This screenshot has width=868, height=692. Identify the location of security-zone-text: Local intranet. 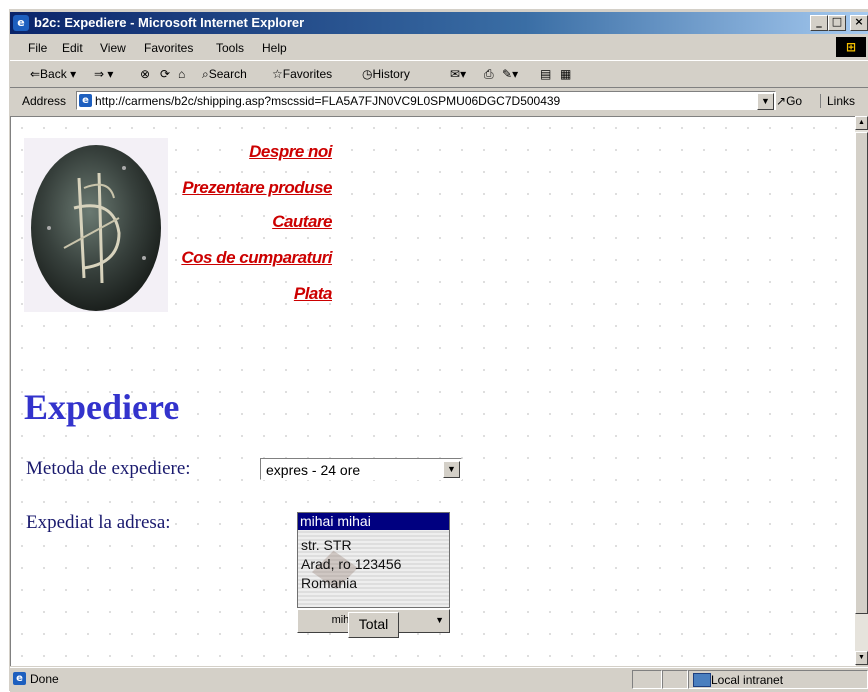
(747, 680).